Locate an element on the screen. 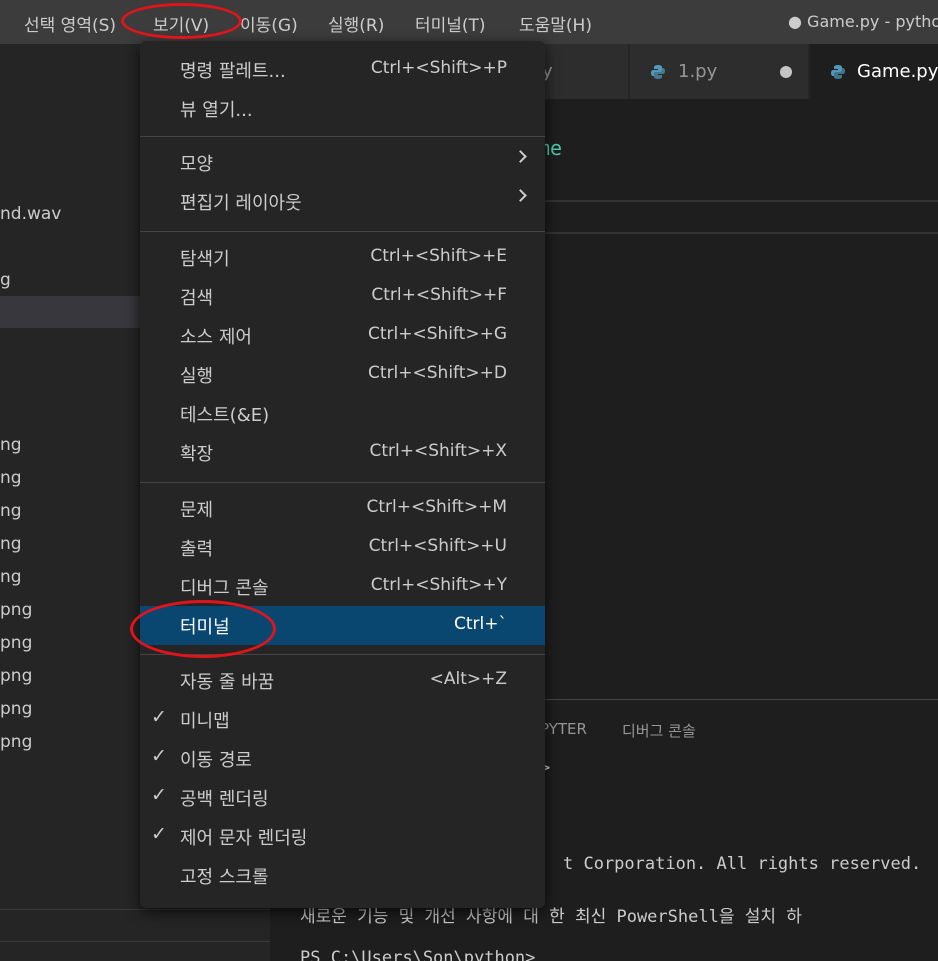 This screenshot has height=961, width=938. menu-go: 이동(G) is located at coordinates (269, 23).